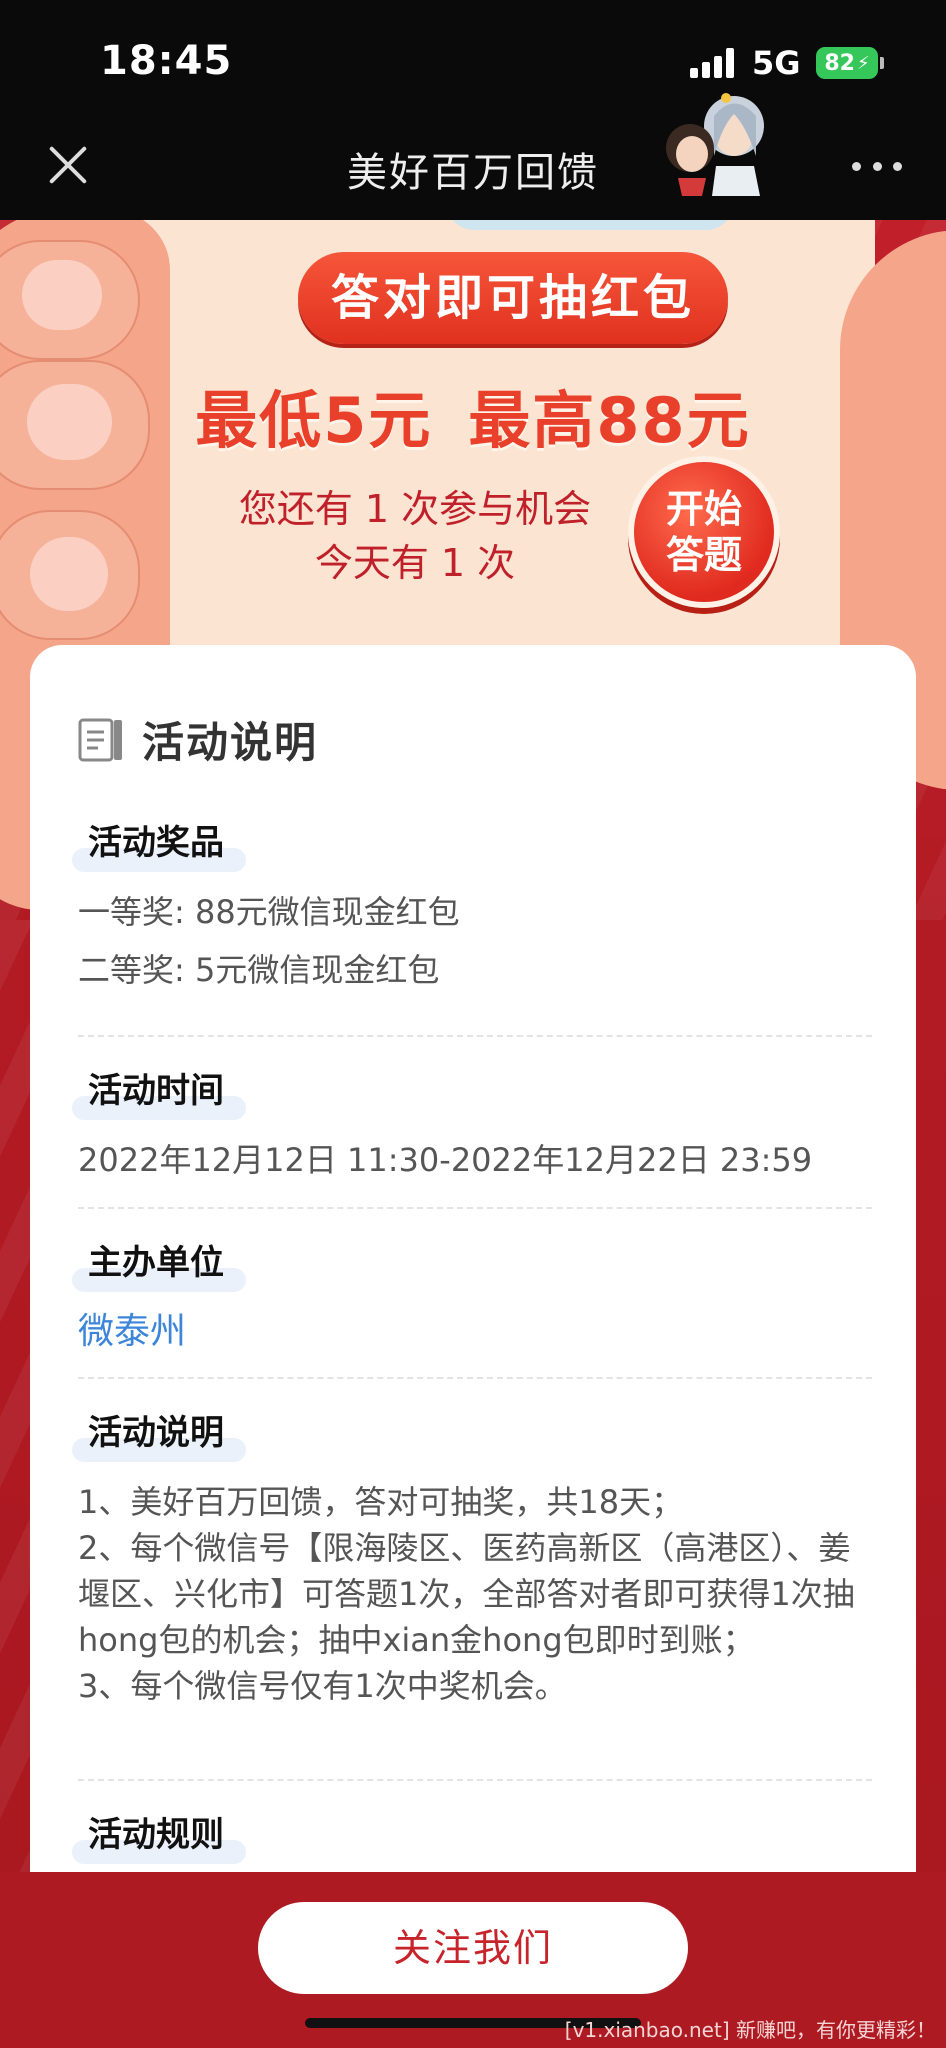  What do you see at coordinates (472, 1837) in the screenshot?
I see `section-rules: 活动规则` at bounding box center [472, 1837].